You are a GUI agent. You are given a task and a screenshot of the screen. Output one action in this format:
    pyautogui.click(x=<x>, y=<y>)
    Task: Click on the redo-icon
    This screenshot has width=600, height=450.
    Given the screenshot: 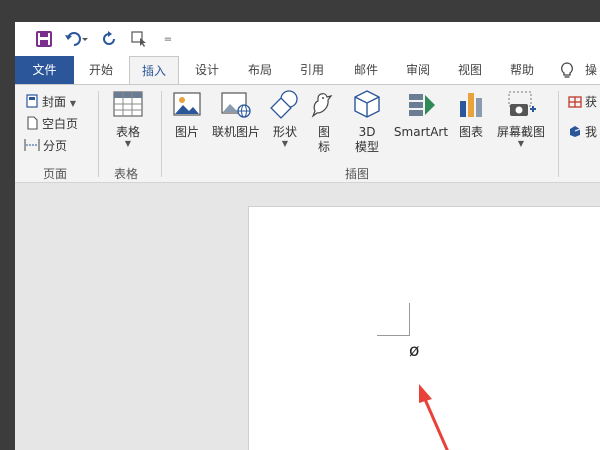 What is the action you would take?
    pyautogui.click(x=110, y=39)
    